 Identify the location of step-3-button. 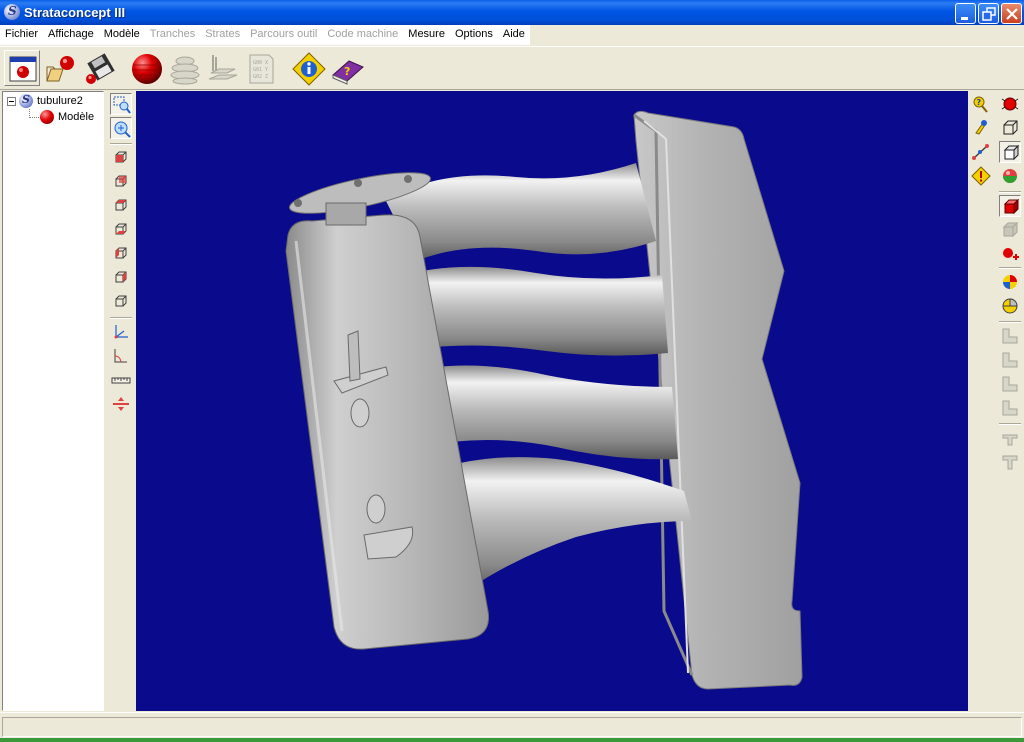
(1010, 384).